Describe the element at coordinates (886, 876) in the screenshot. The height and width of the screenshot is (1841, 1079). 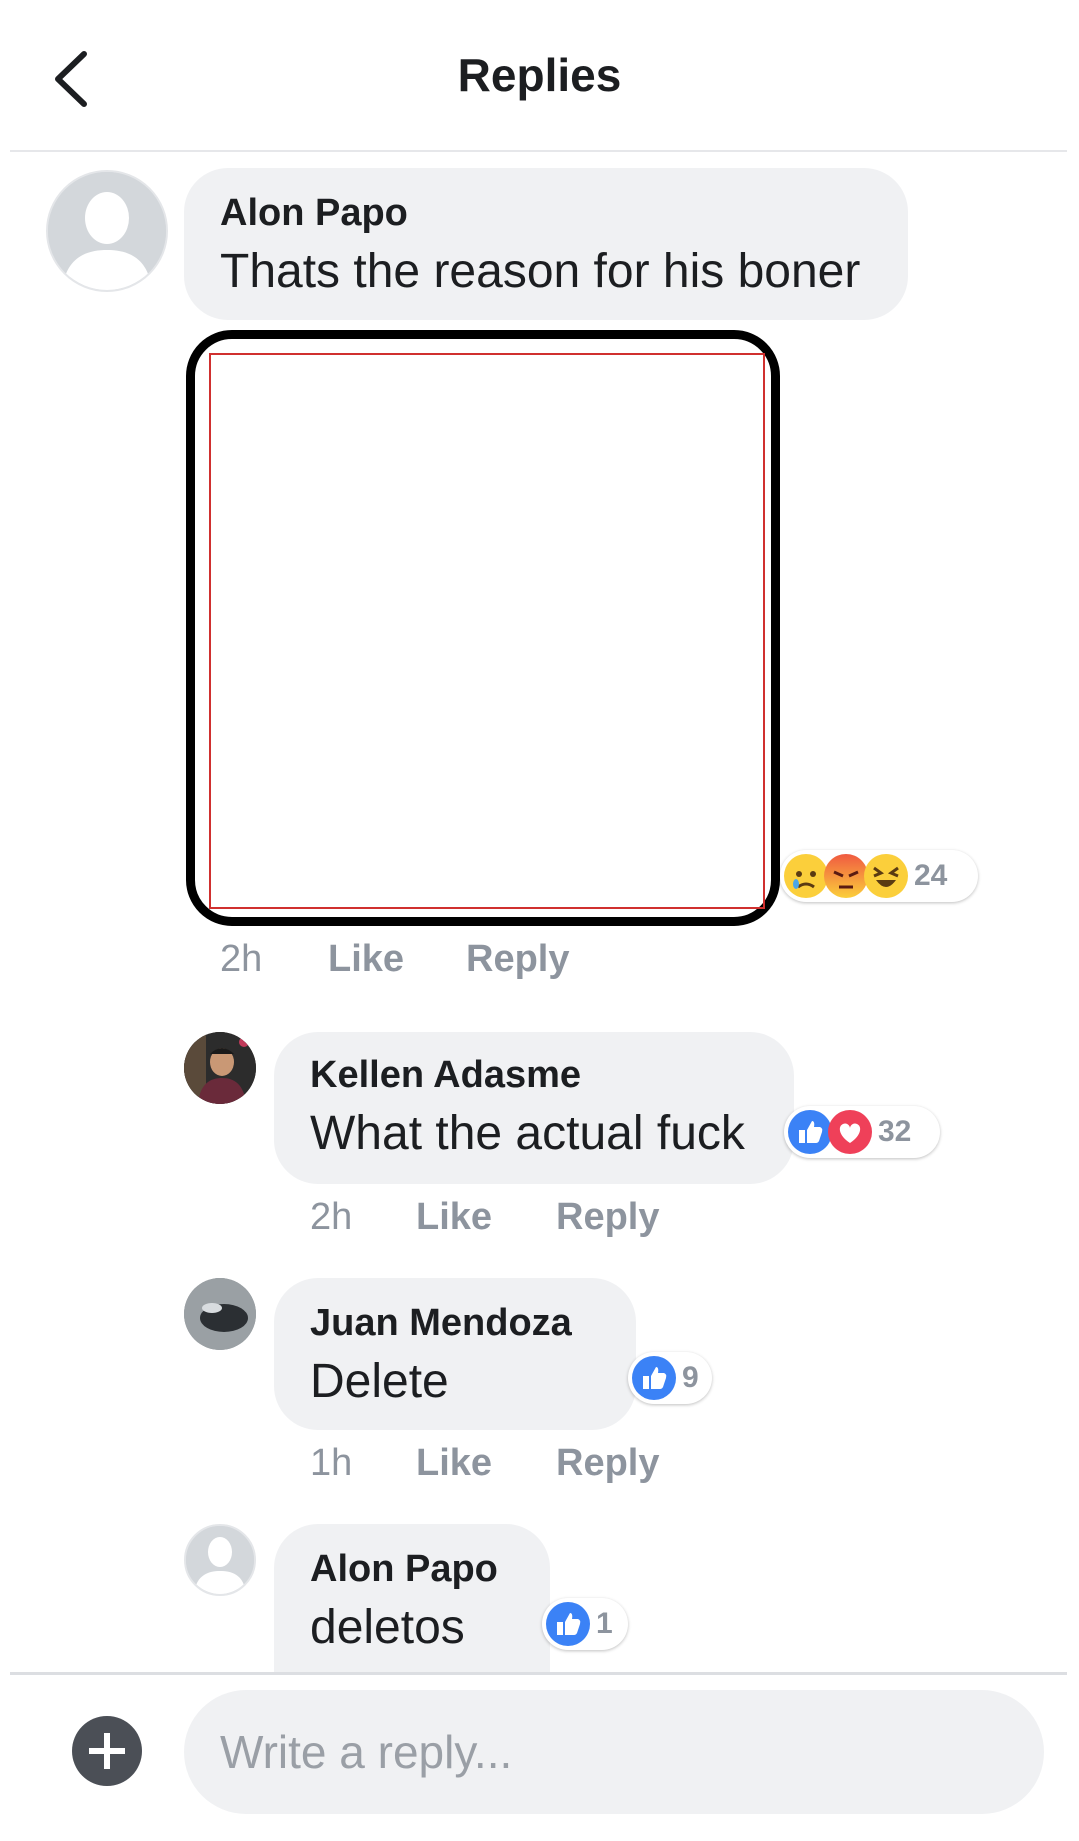
I see `haha-icon` at that location.